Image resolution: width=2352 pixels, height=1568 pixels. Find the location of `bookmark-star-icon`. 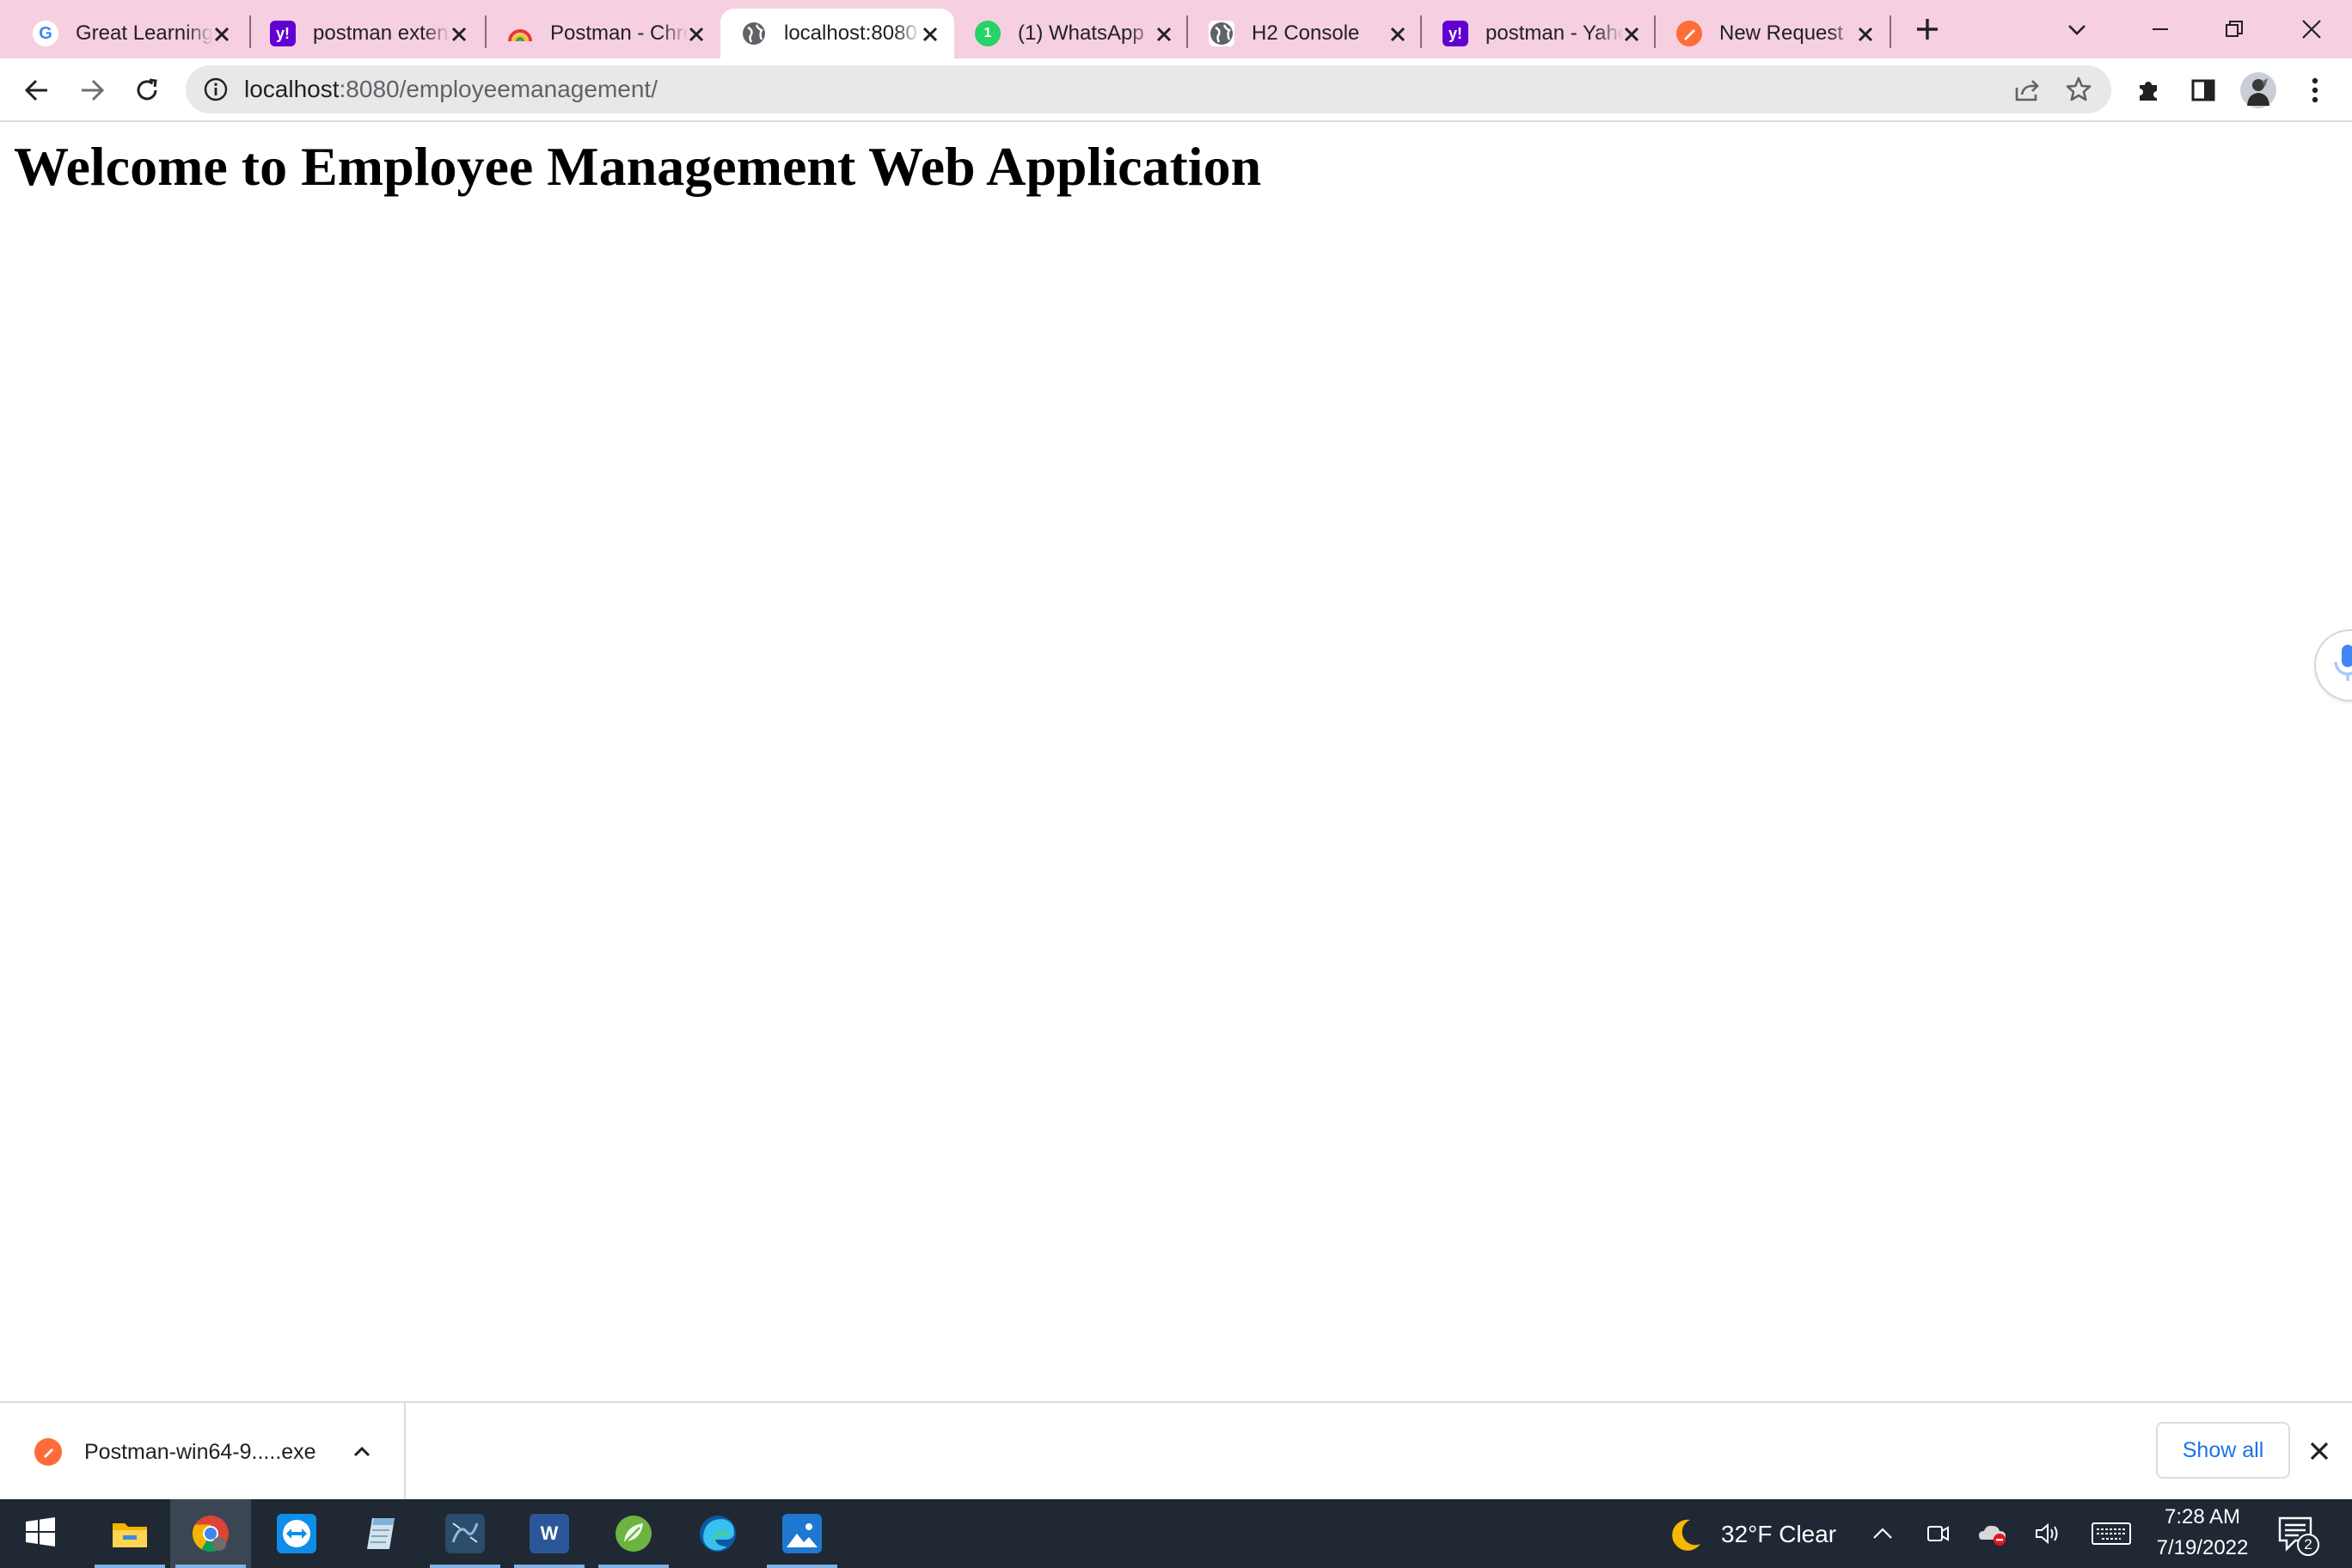

bookmark-star-icon is located at coordinates (2078, 89).